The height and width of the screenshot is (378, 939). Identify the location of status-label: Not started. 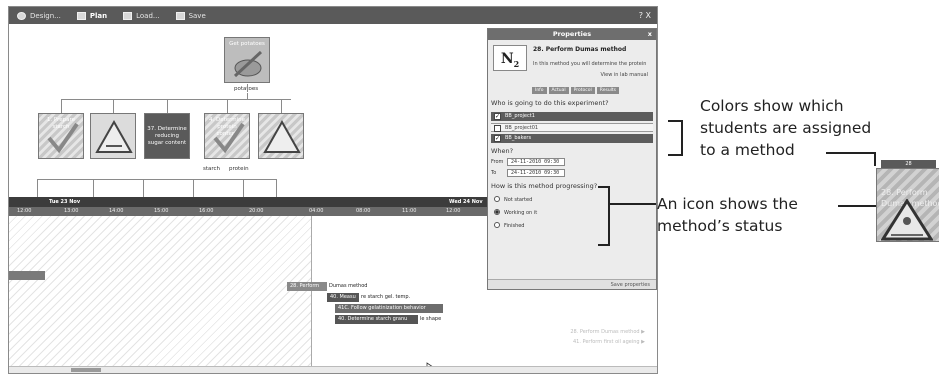
(518, 200).